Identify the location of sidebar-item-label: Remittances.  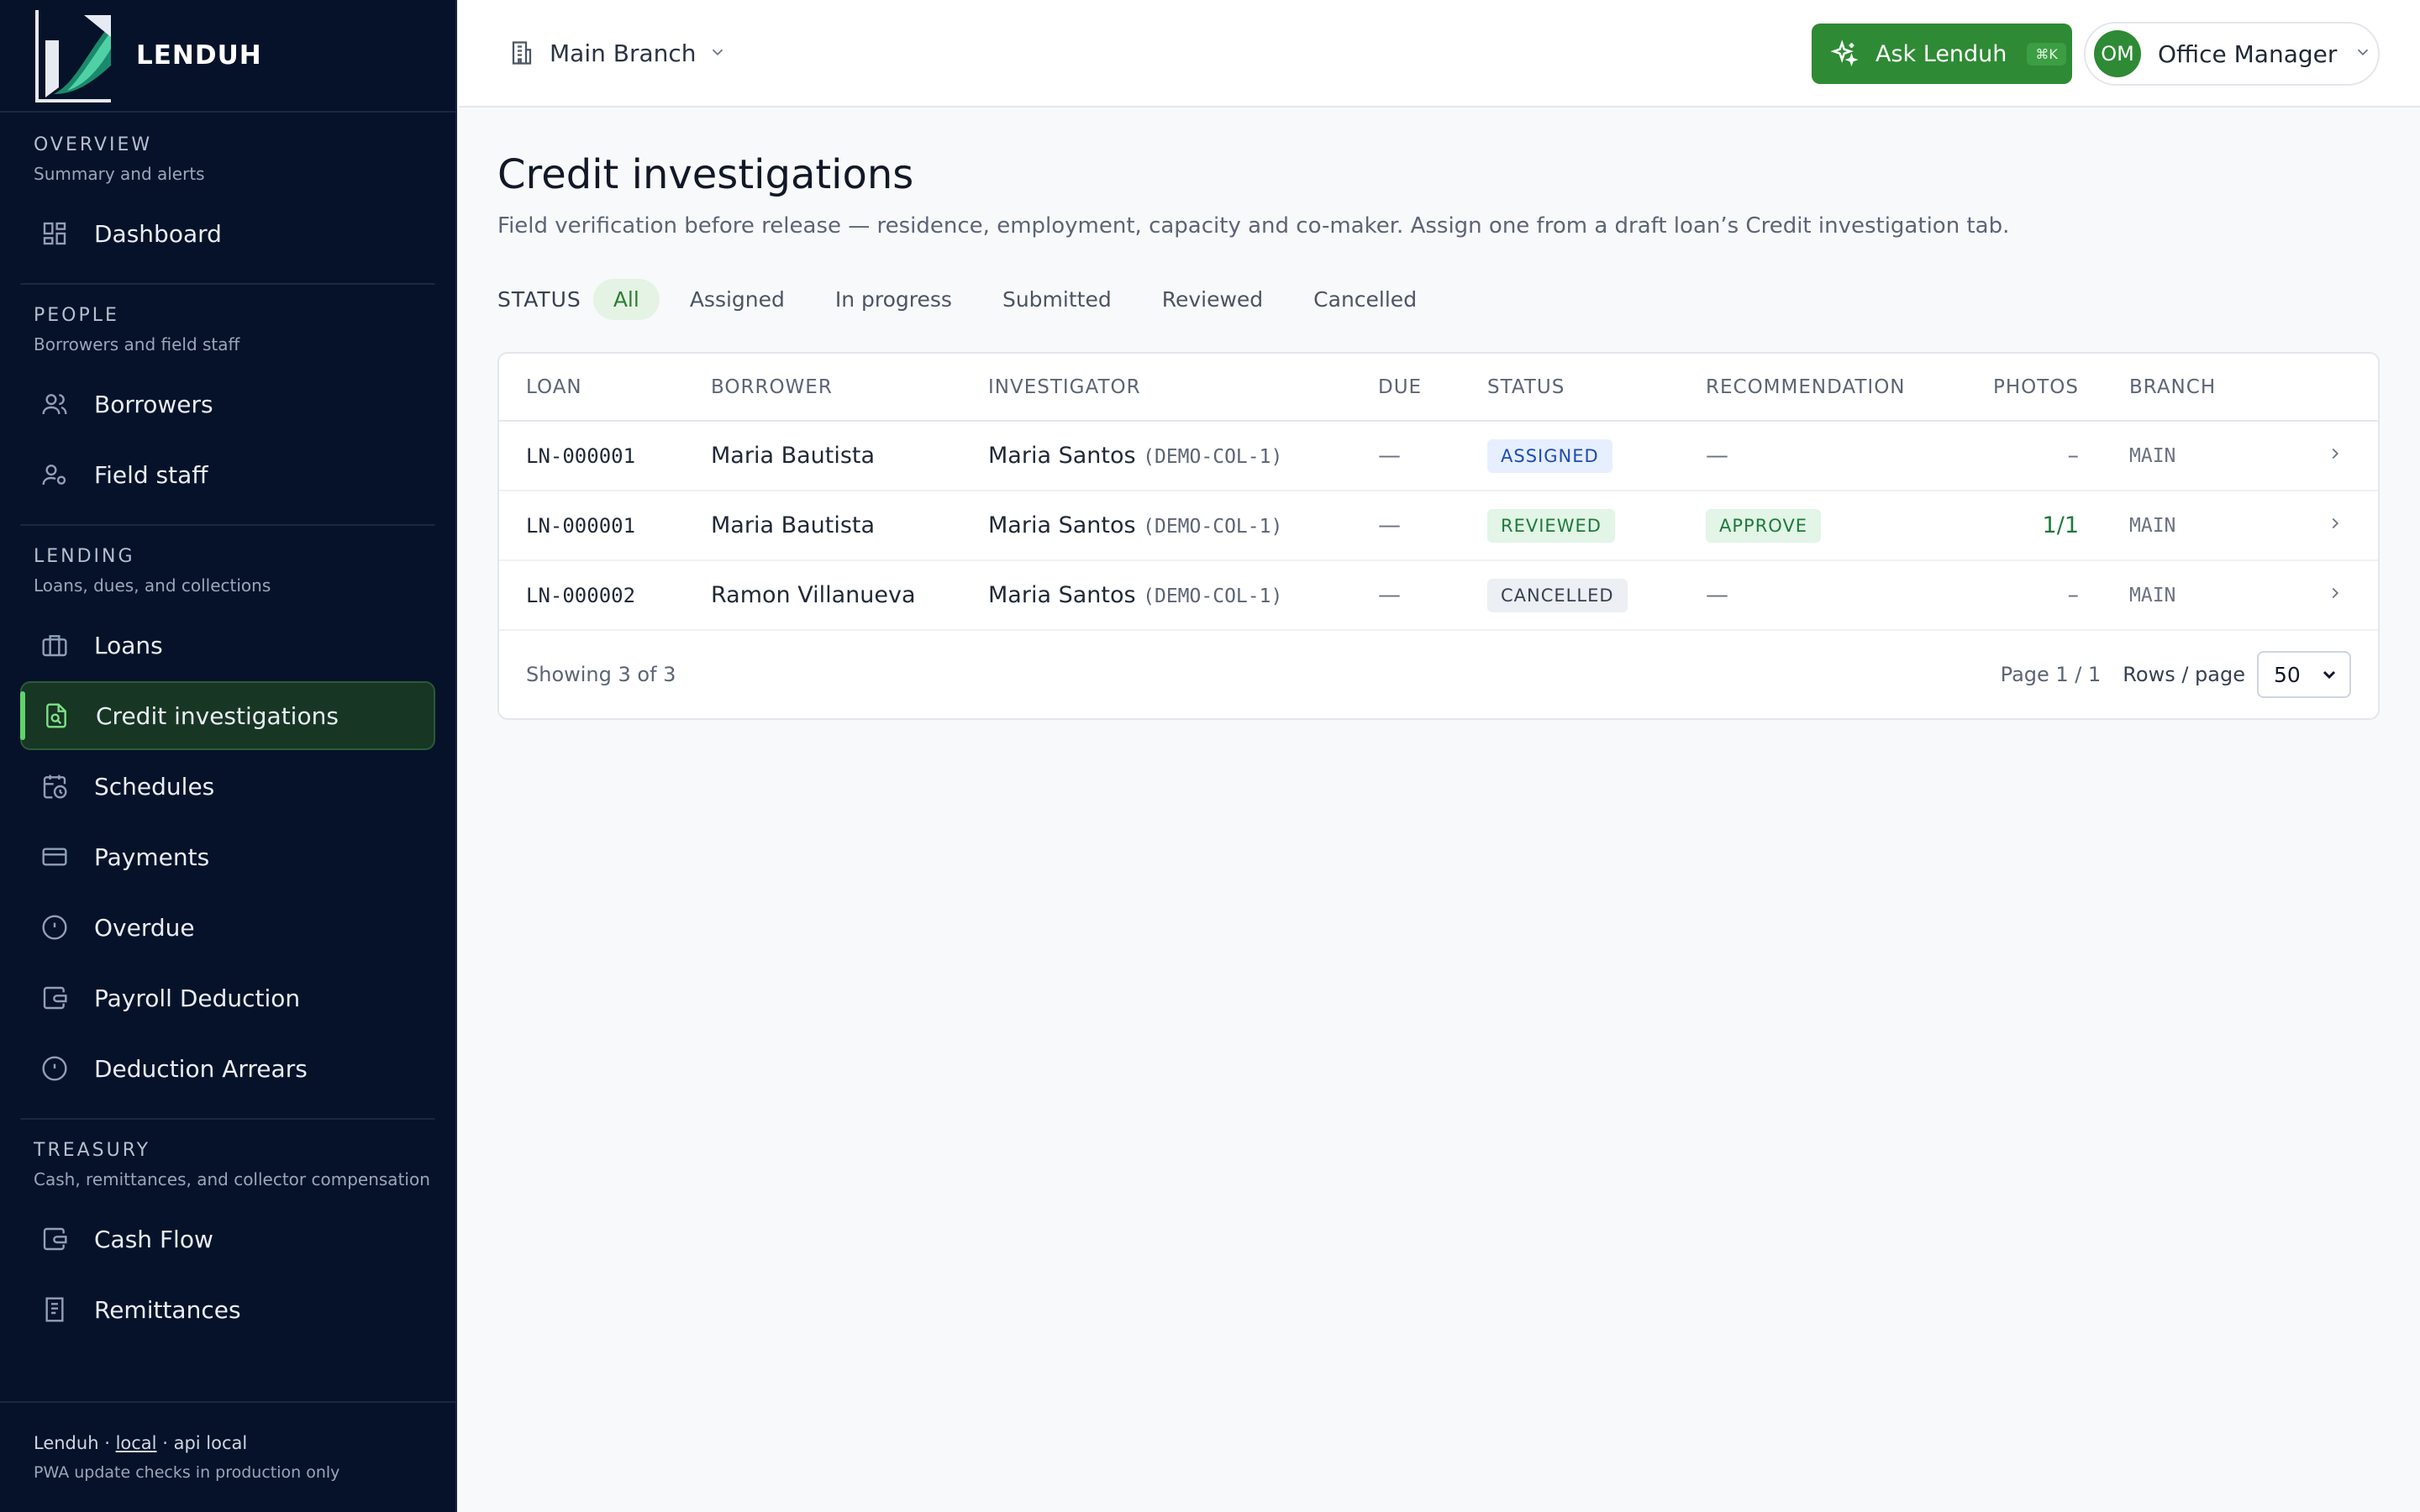
(167, 1309).